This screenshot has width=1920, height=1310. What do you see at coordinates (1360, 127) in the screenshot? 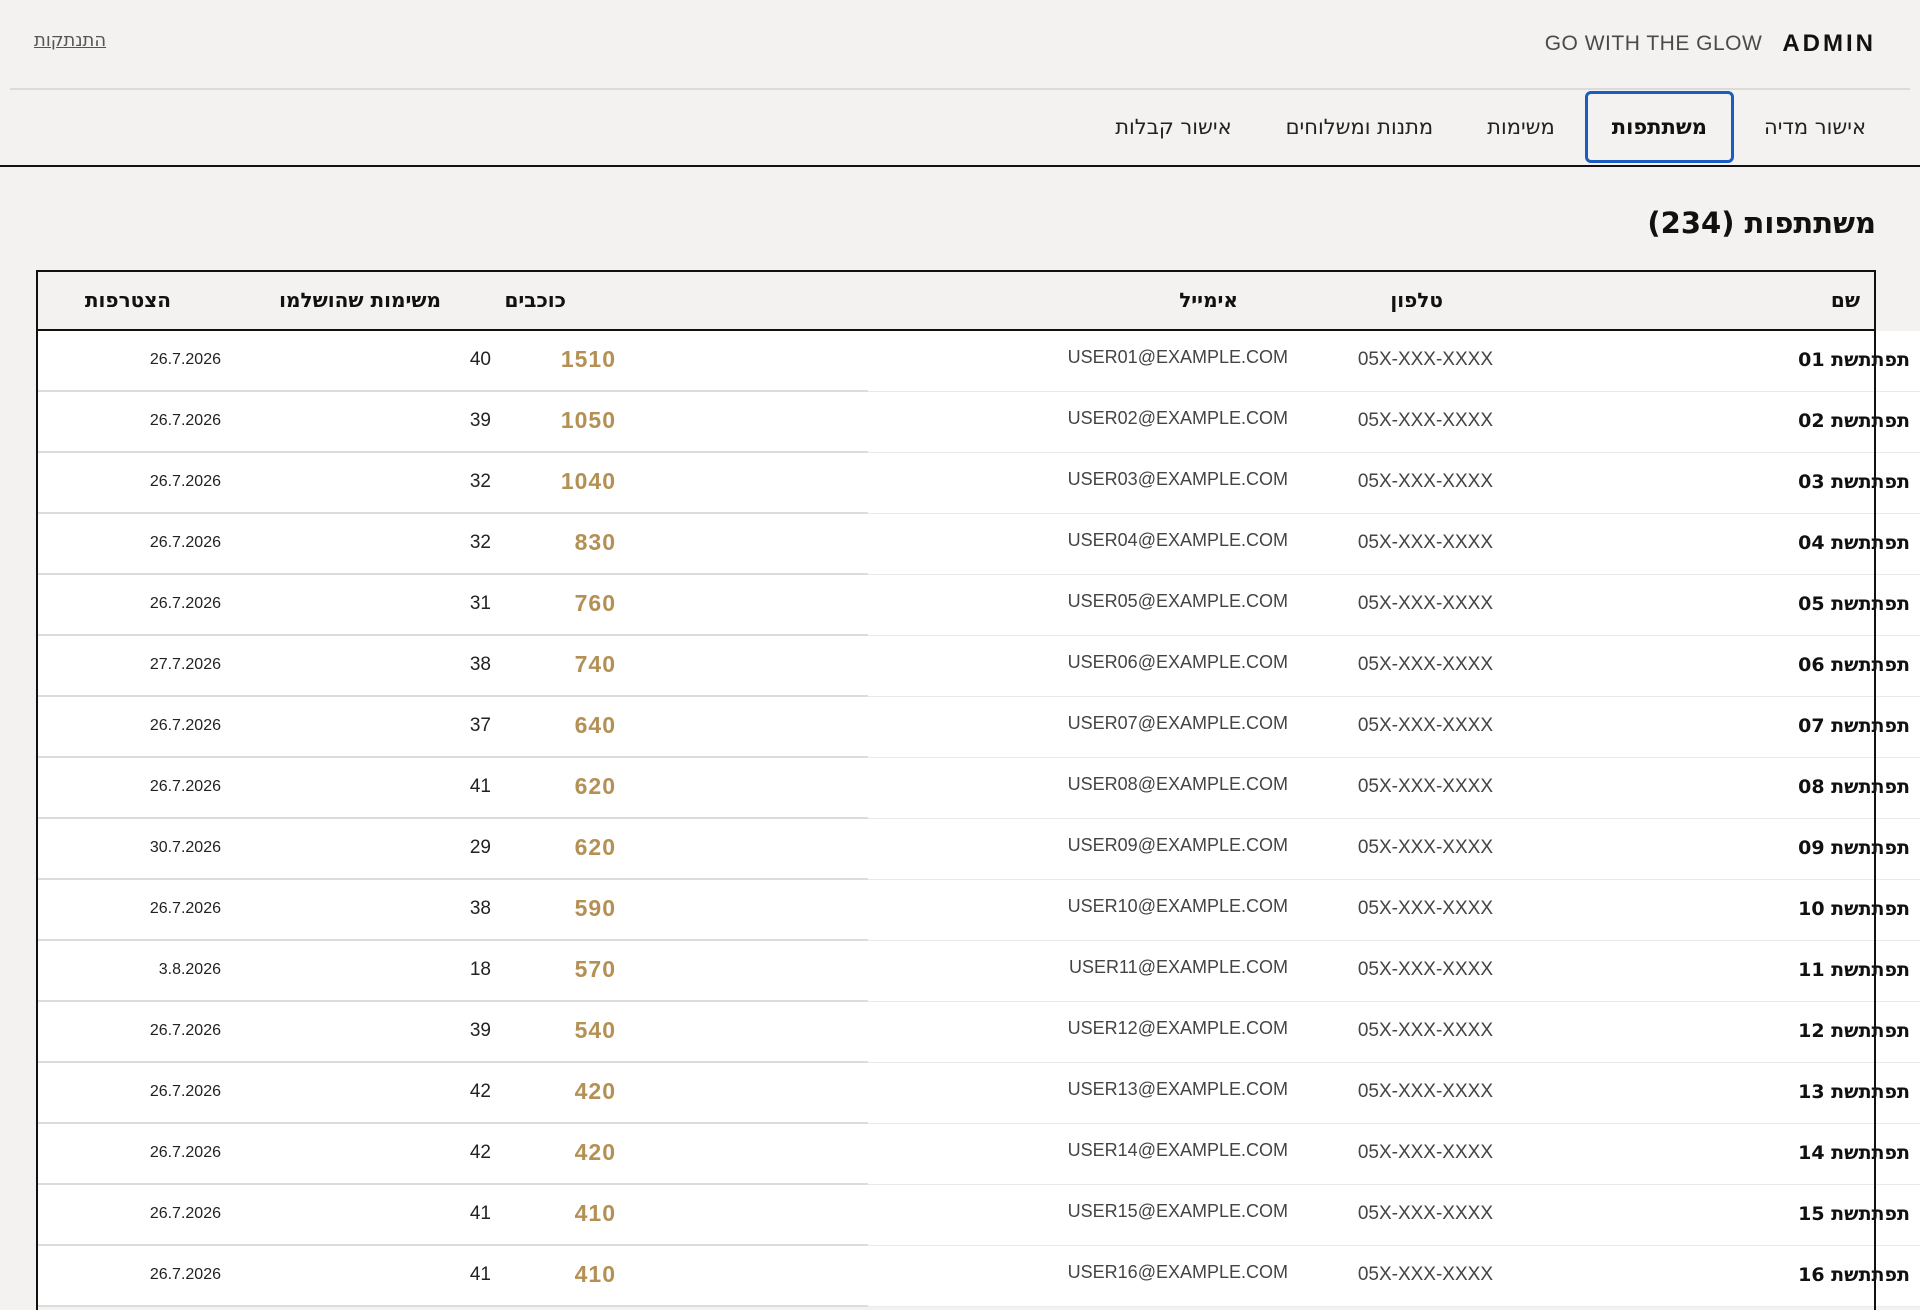
I see `tab-3: מתנות ומשלוחים` at bounding box center [1360, 127].